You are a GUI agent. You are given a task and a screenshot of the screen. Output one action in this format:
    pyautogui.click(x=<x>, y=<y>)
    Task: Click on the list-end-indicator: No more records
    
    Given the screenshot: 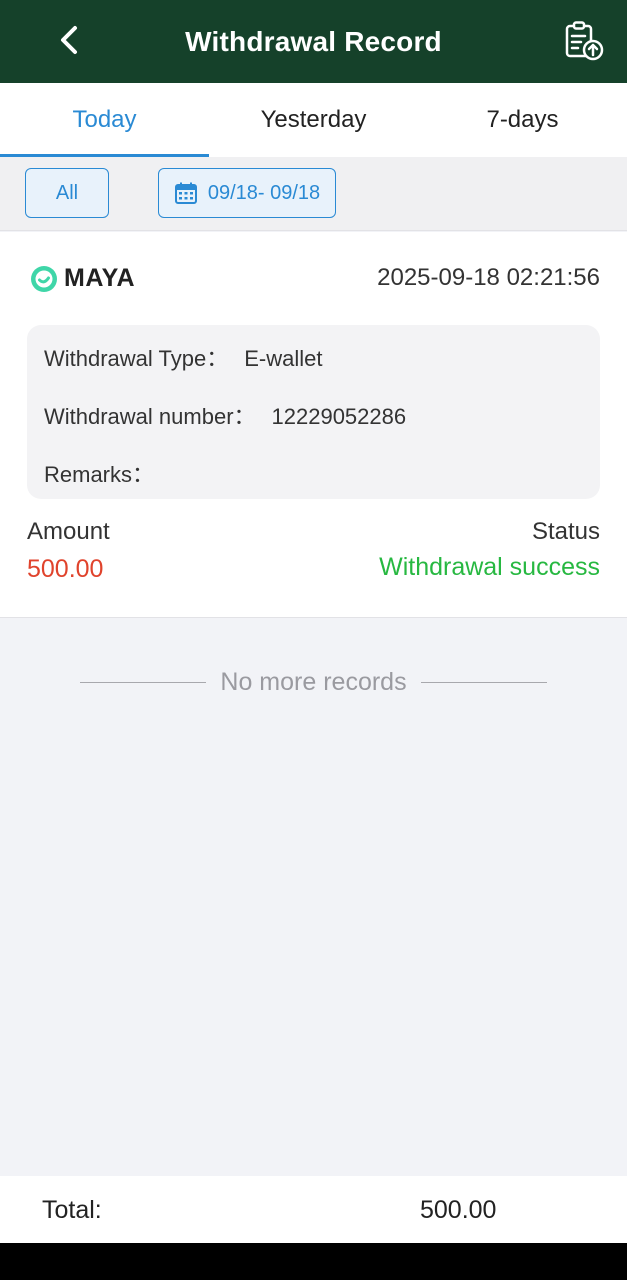 What is the action you would take?
    pyautogui.click(x=313, y=682)
    